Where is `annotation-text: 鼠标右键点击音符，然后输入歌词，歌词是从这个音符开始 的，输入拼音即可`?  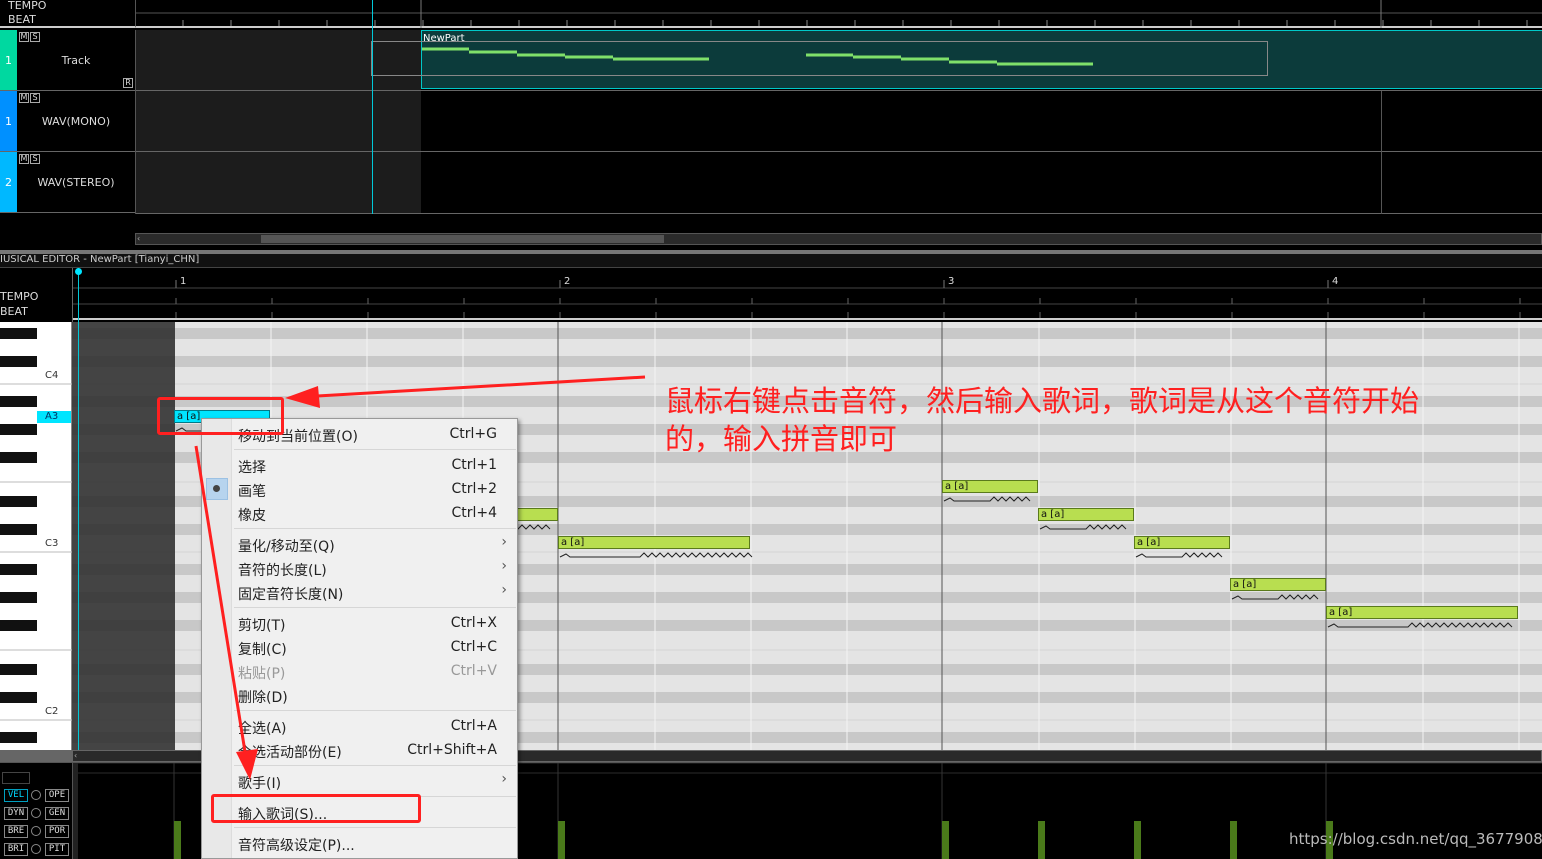
annotation-text: 鼠标右键点击音符，然后输入歌词，歌词是从这个音符开始 的，输入拼音即可 is located at coordinates (1100, 420).